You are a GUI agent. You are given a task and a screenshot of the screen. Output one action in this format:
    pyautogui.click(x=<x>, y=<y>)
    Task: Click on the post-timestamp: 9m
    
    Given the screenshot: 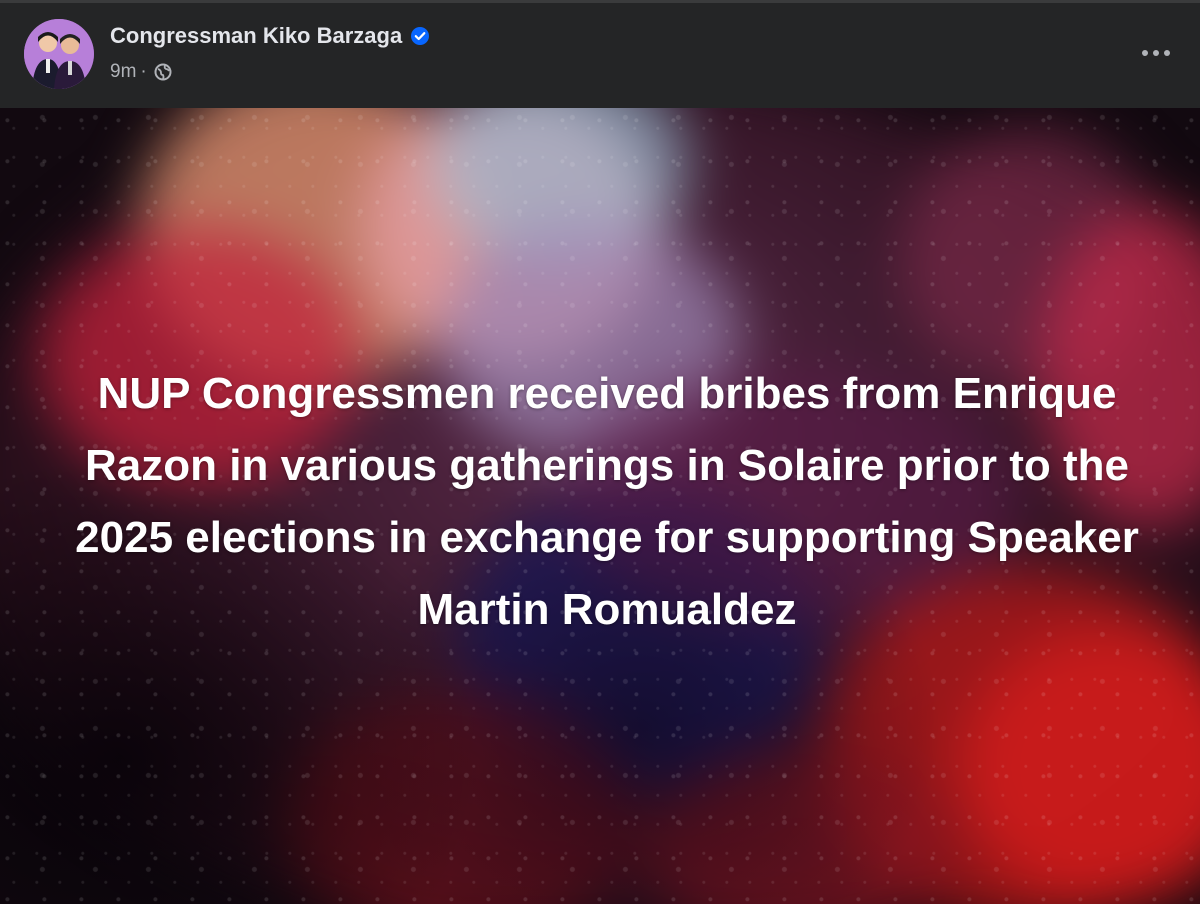 What is the action you would take?
    pyautogui.click(x=123, y=72)
    